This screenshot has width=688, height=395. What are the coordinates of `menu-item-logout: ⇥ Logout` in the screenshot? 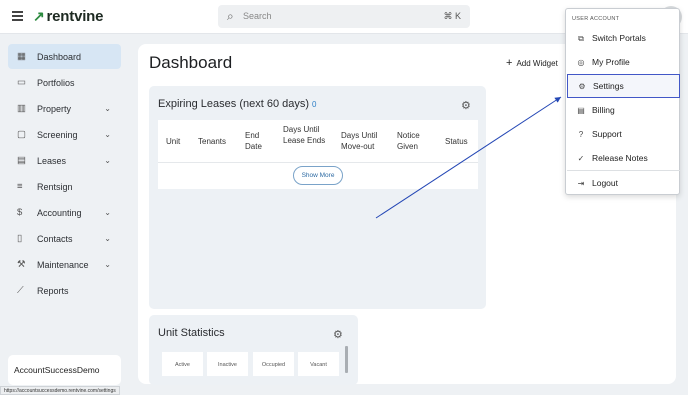 It's located at (623, 183).